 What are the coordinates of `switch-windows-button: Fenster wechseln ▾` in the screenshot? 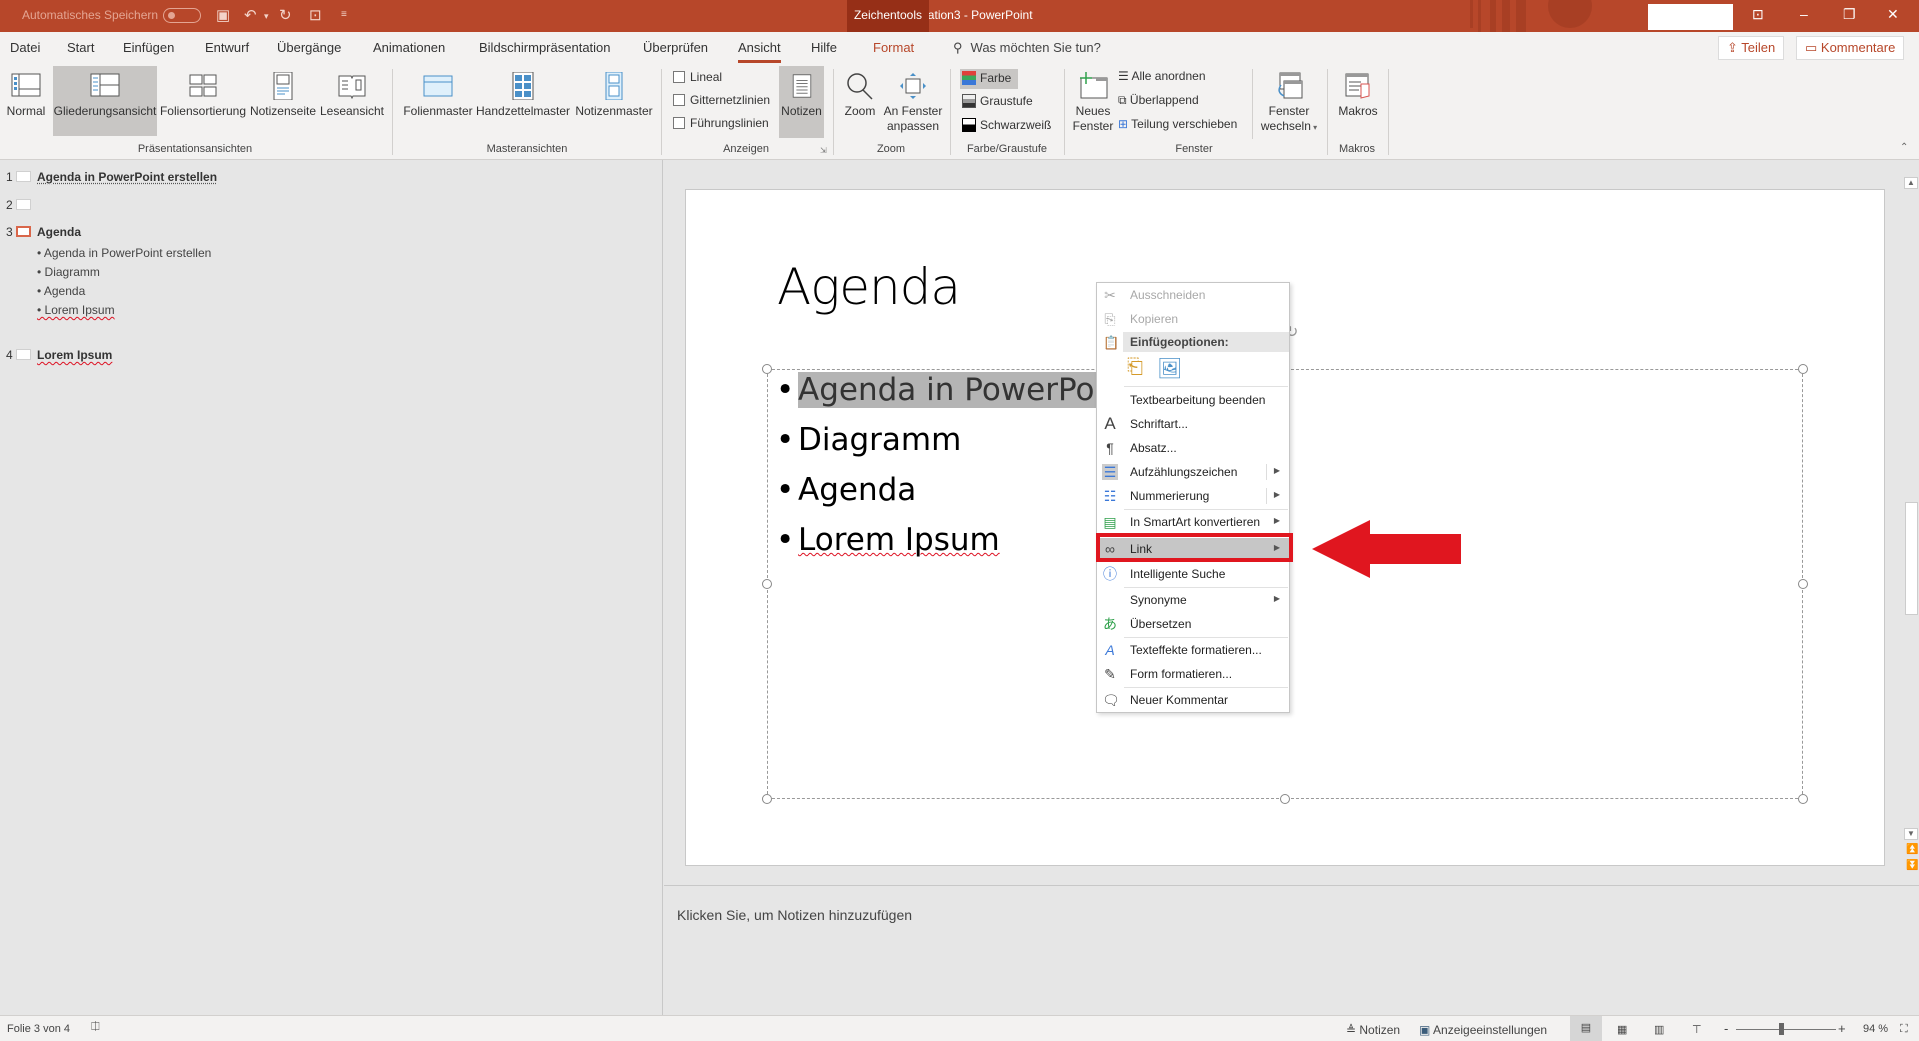 It's located at (1289, 105).